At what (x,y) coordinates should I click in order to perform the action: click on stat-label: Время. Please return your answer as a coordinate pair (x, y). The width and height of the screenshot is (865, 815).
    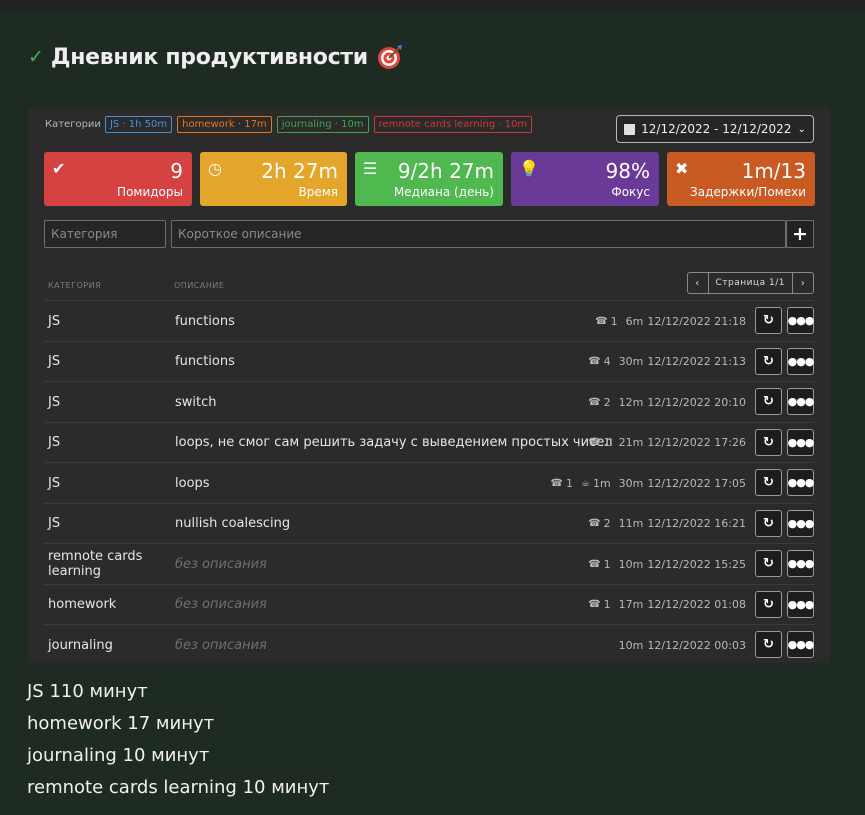
    Looking at the image, I should click on (318, 192).